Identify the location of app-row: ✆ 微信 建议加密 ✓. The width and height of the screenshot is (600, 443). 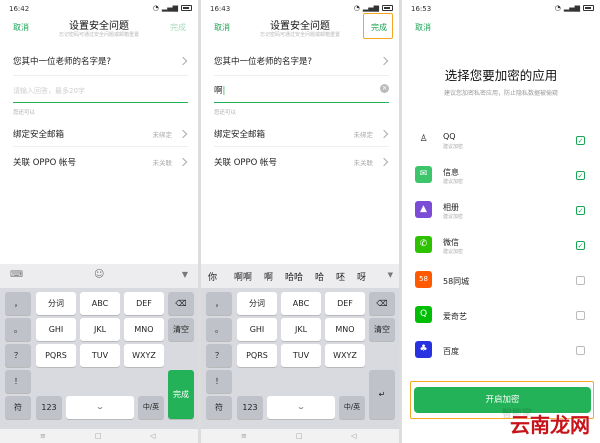
(502, 247).